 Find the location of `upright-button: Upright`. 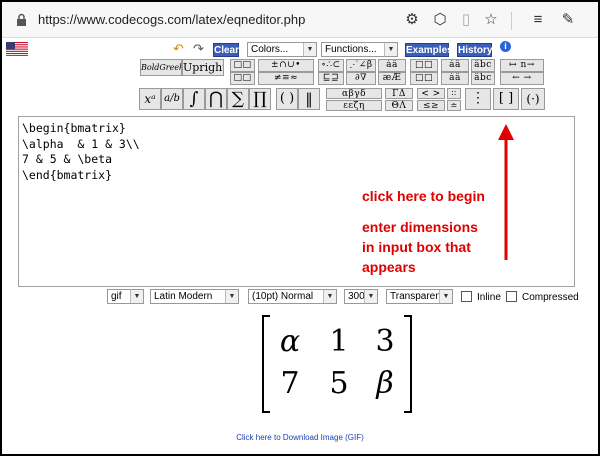

upright-button: Upright is located at coordinates (203, 67).